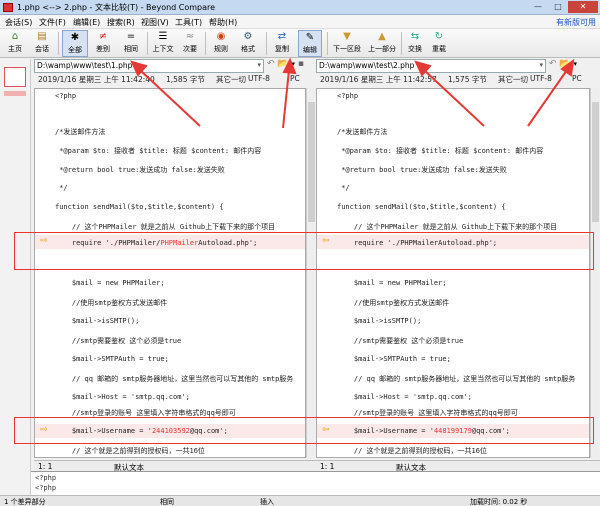 The image size is (600, 506). I want to click on overview-diff-marker, so click(15, 93).